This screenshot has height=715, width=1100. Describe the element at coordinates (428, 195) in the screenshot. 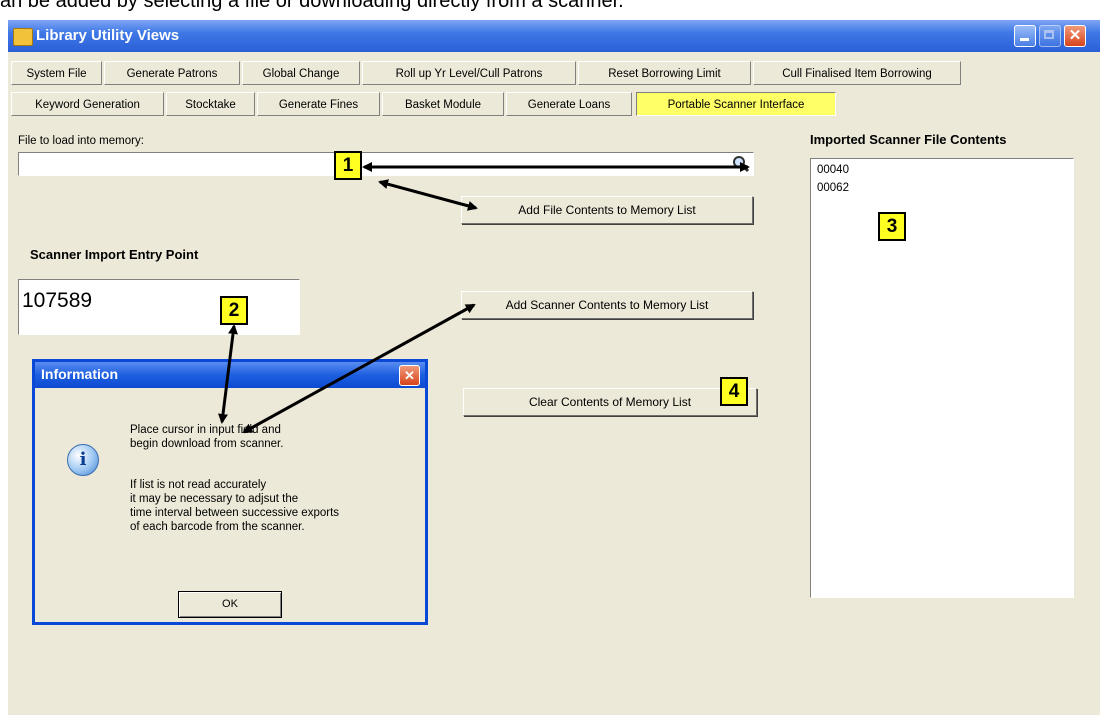

I see `arrow-1-to-add-file` at that location.